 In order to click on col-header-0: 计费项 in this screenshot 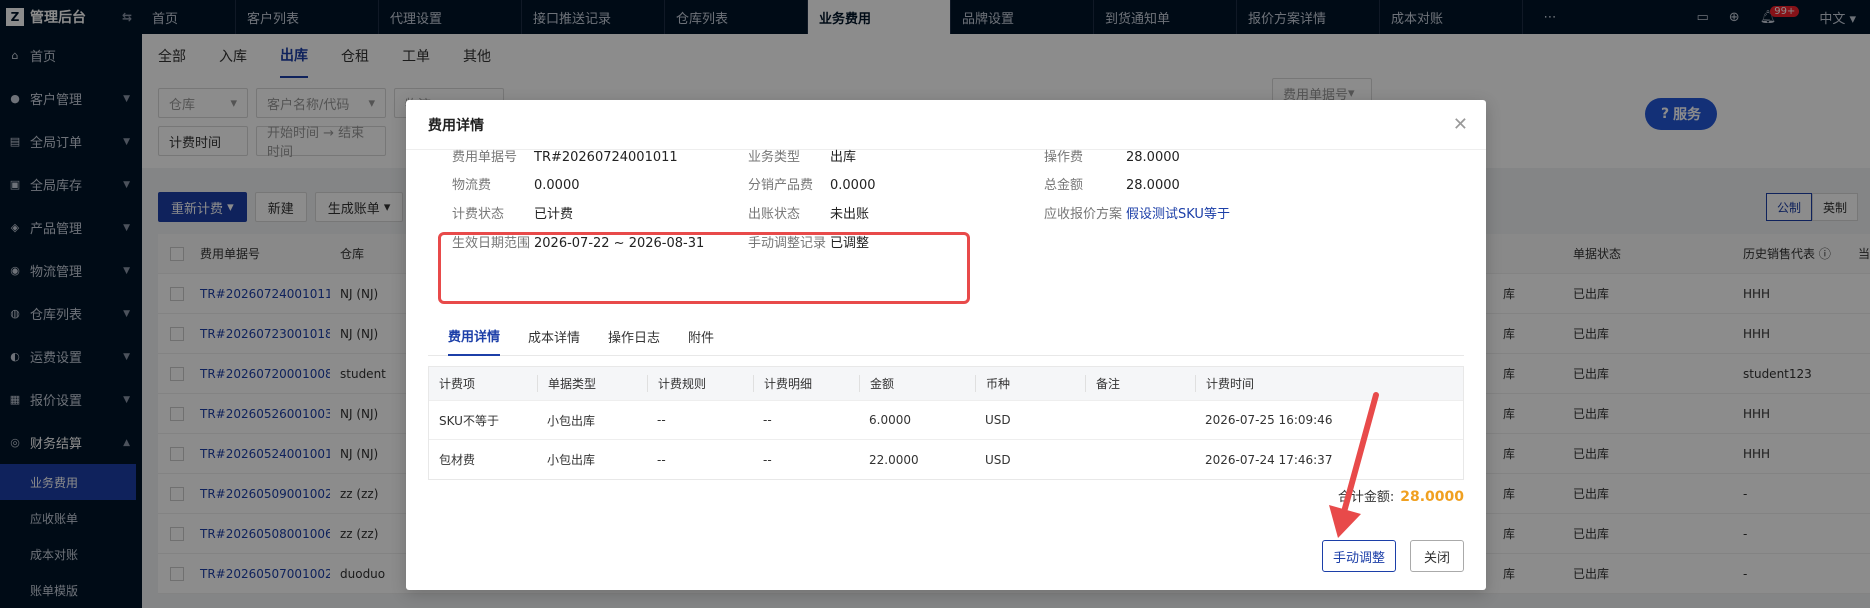, I will do `click(457, 384)`.